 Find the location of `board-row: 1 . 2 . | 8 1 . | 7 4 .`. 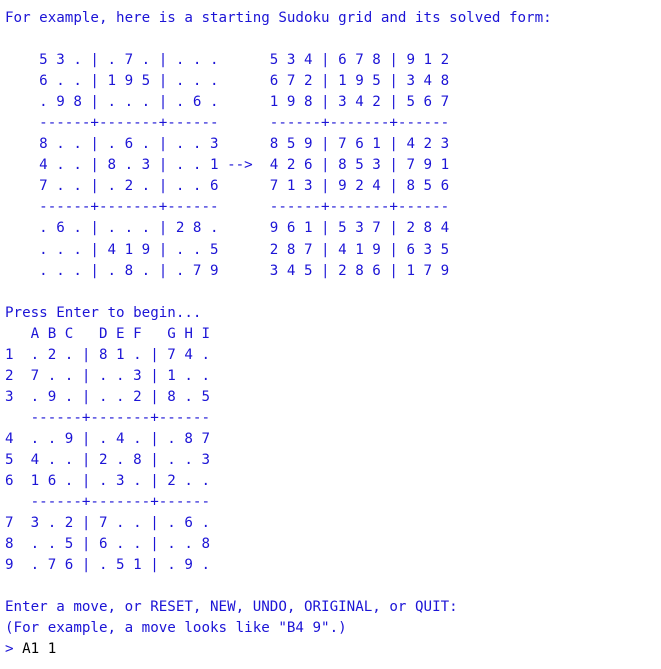

board-row: 1 . 2 . | 8 1 . | 7 4 . is located at coordinates (107, 354).